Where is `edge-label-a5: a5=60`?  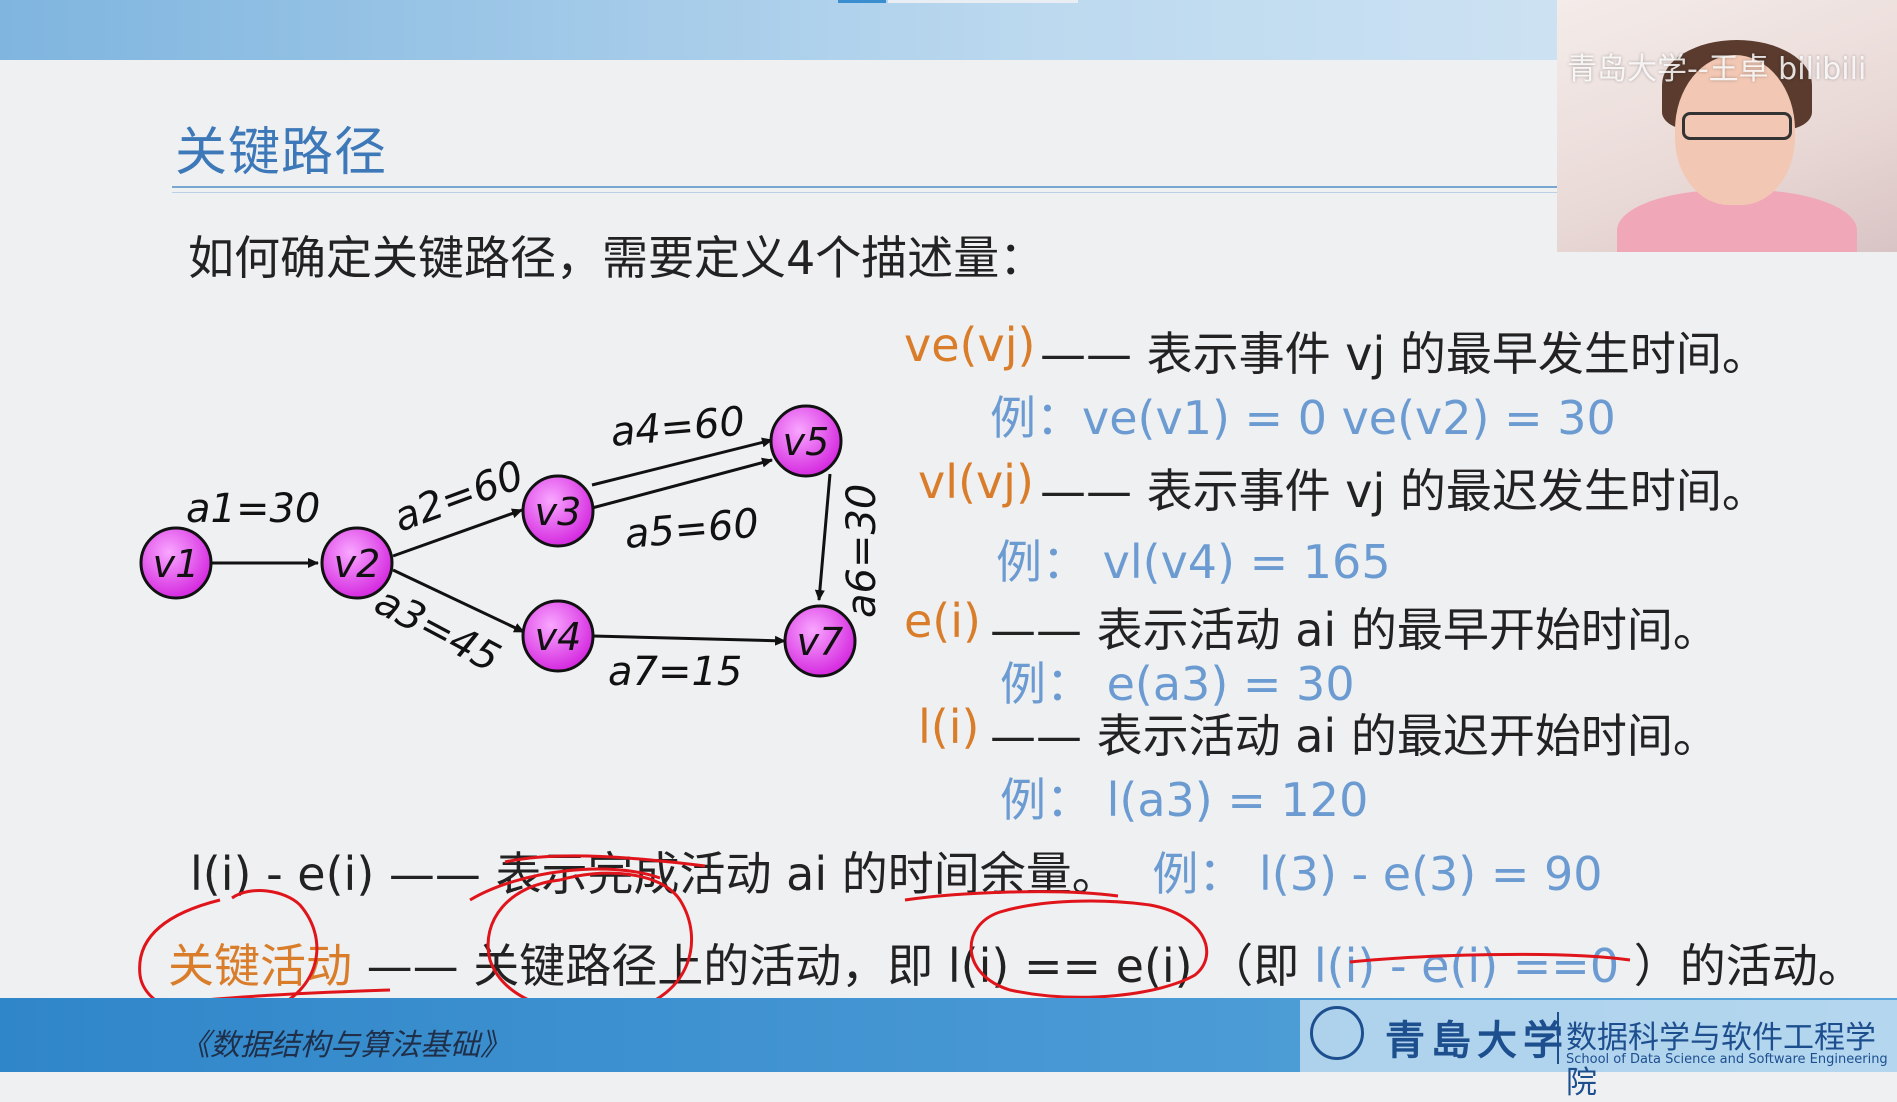
edge-label-a5: a5=60 is located at coordinates (692, 529).